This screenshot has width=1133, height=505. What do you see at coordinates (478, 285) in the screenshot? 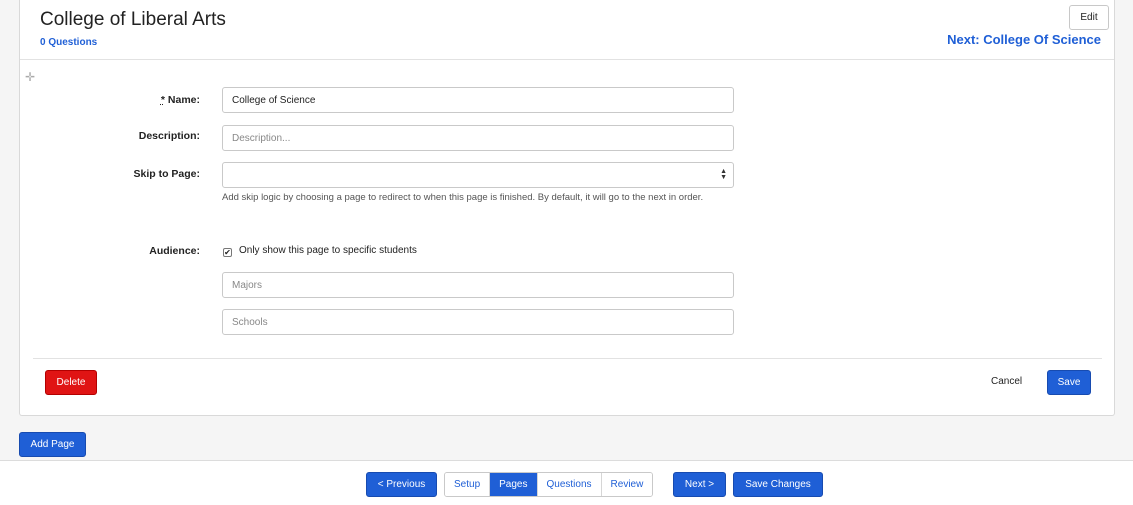
I see `majors-input` at bounding box center [478, 285].